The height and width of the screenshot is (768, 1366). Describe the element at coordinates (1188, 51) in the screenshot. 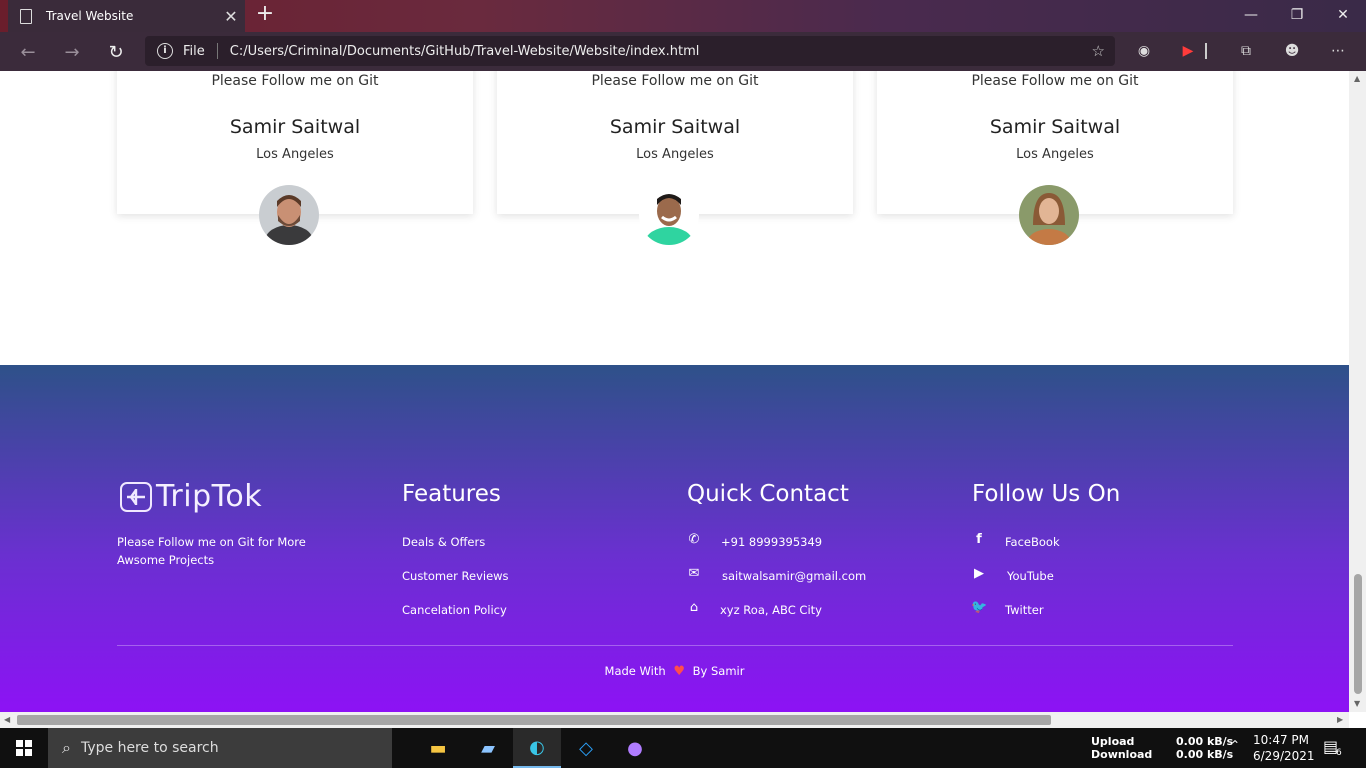

I see `media-extension-icon: ▶` at that location.